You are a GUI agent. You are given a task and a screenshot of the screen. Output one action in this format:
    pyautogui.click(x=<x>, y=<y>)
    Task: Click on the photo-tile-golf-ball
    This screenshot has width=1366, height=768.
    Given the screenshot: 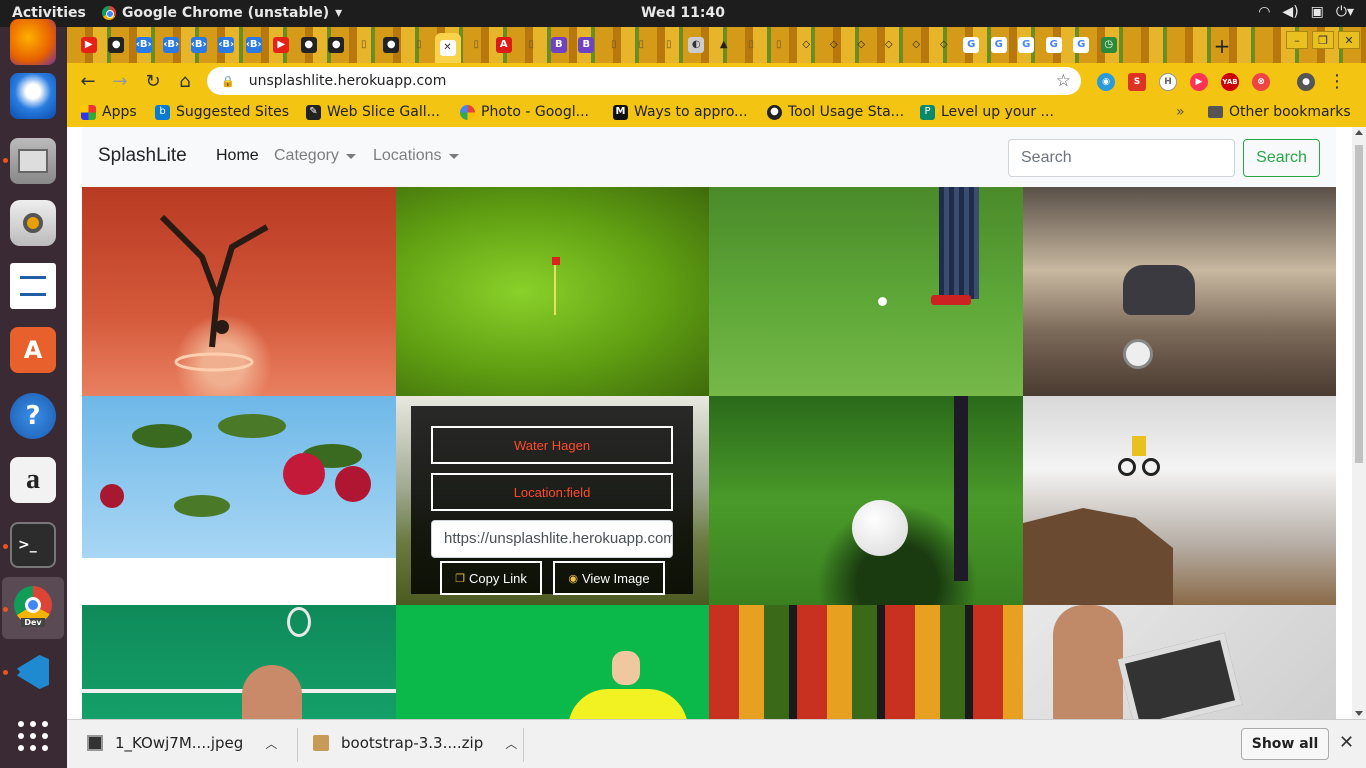 What is the action you would take?
    pyautogui.click(x=866, y=500)
    